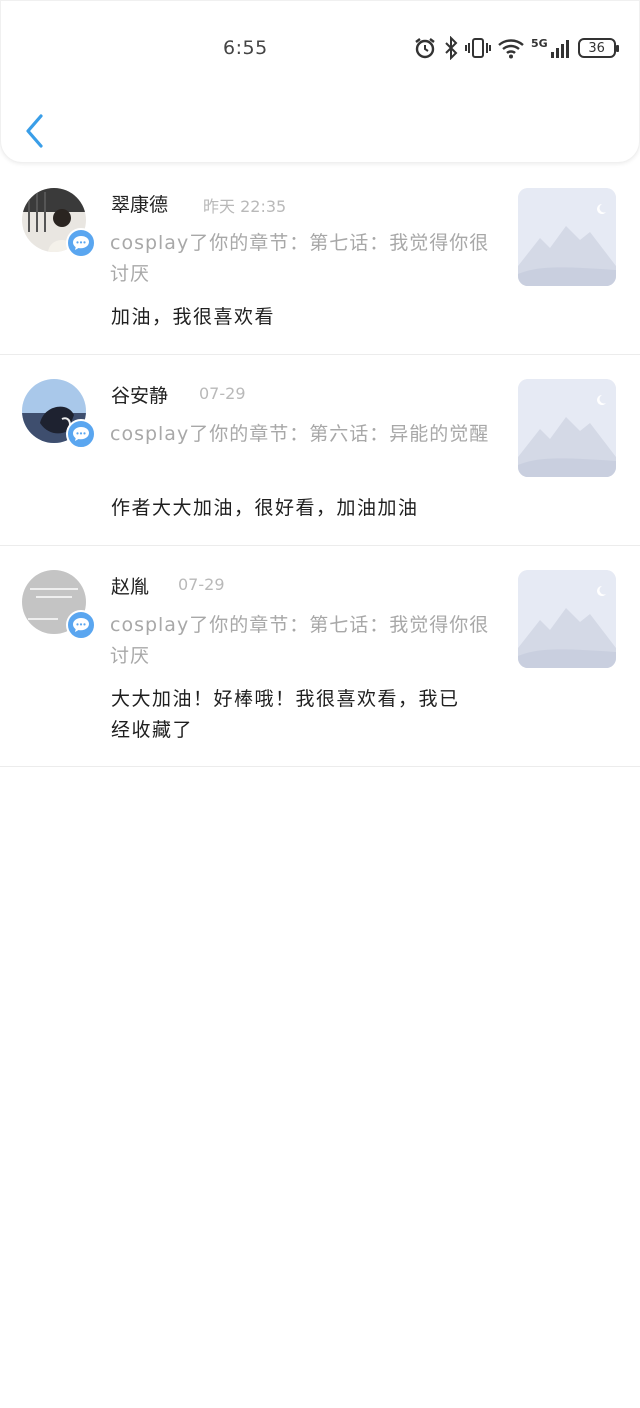  I want to click on top-bar: 6:55 5G 36, so click(320, 81).